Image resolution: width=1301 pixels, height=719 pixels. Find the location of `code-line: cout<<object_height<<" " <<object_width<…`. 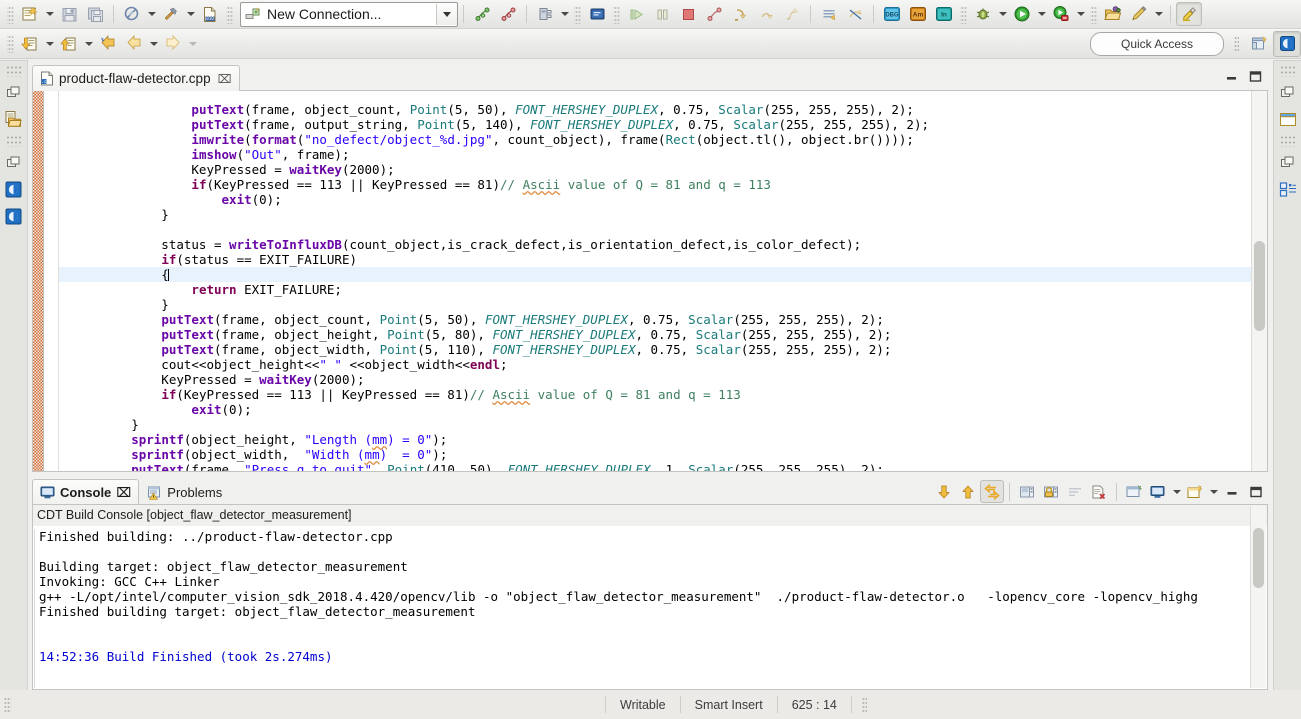

code-line: cout<<object_height<<" " <<object_width<… is located at coordinates (663, 364).